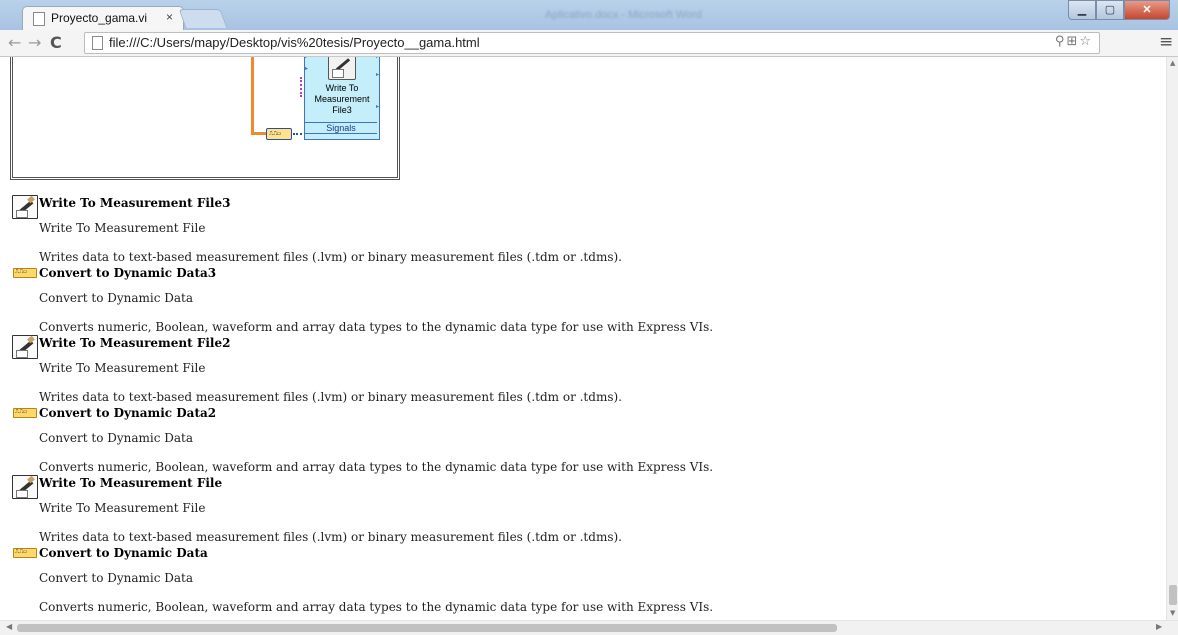 The height and width of the screenshot is (635, 1178). I want to click on omnibox-icons: ⚲⊞☆, so click(1074, 41).